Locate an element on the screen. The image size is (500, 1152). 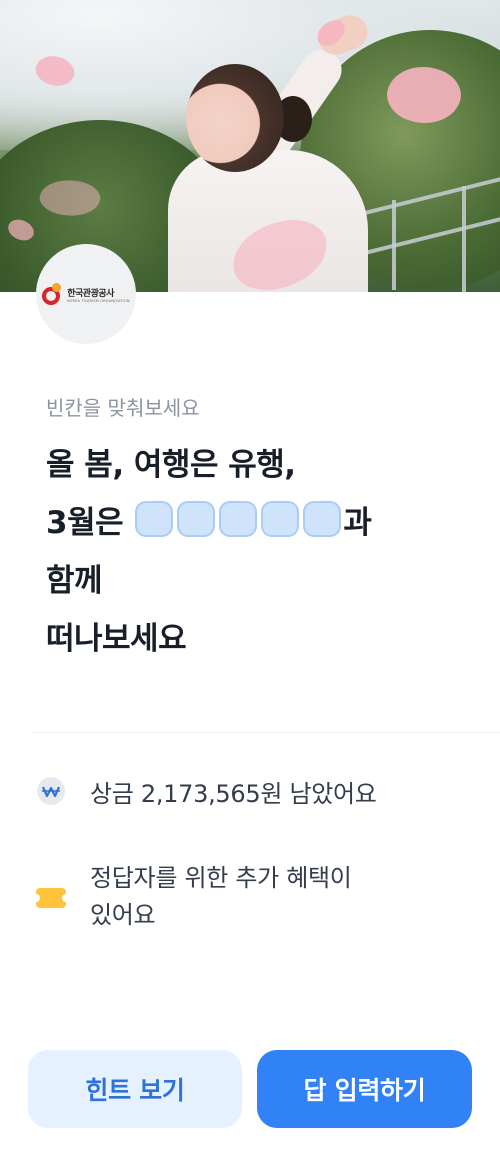
prize-remaining-text: 상금 2,173,565원 남았어요 is located at coordinates (233, 794).